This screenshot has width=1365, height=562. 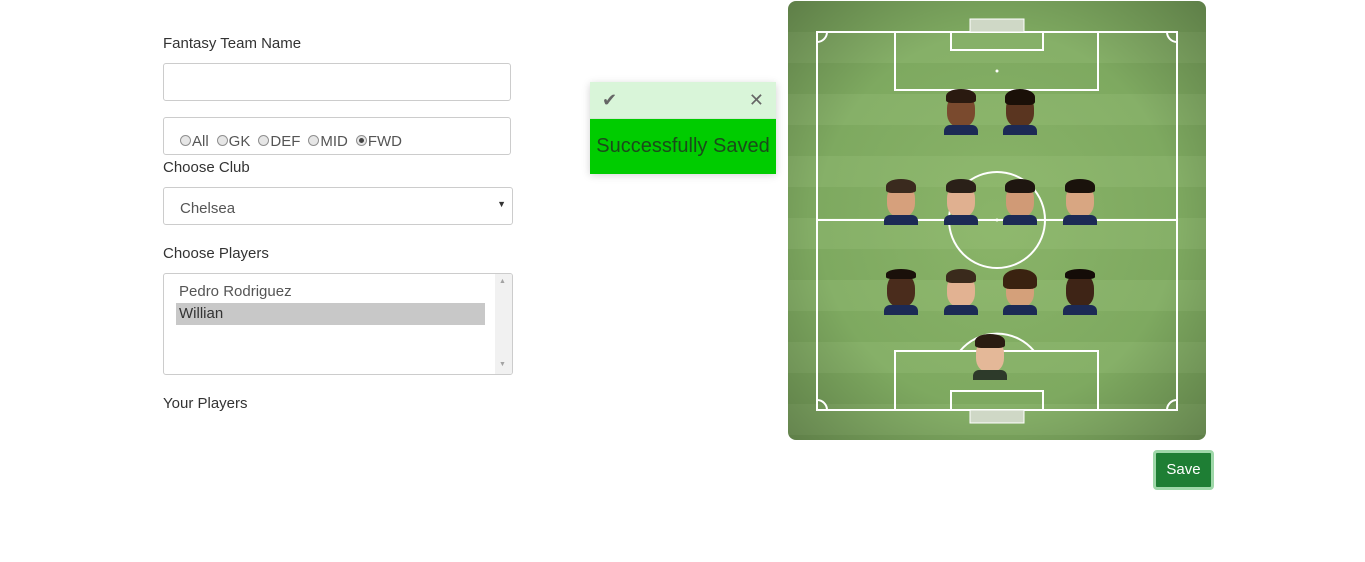 What do you see at coordinates (337, 82) in the screenshot?
I see `team-name-input` at bounding box center [337, 82].